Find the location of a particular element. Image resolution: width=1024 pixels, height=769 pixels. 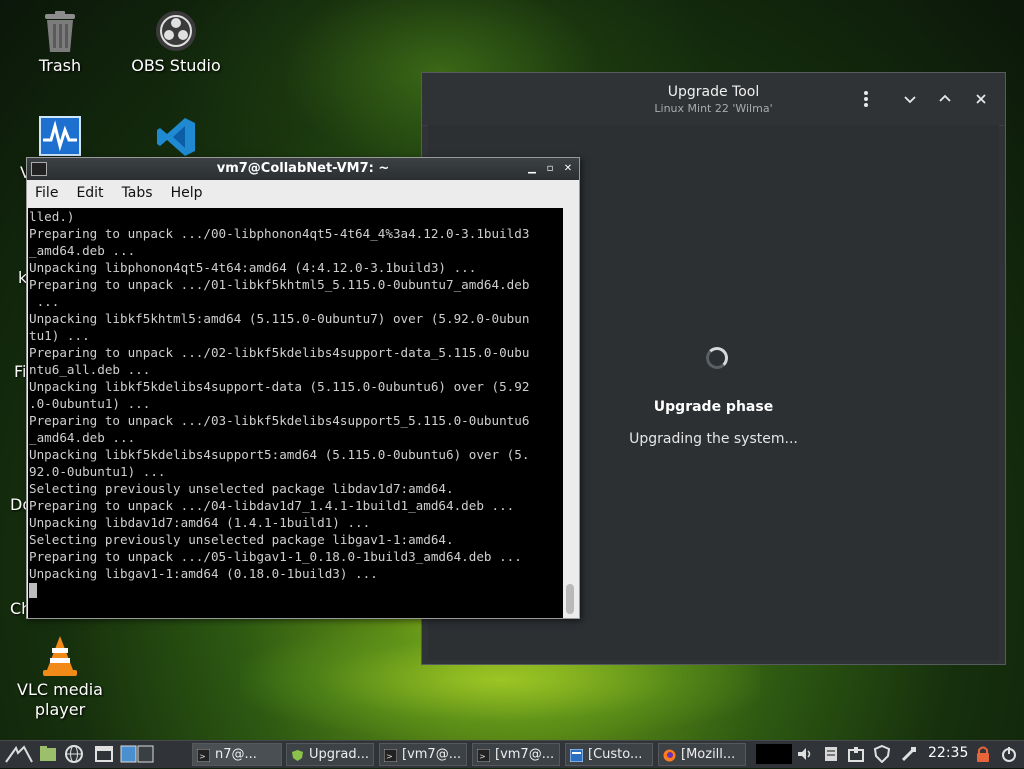

more-options-icon is located at coordinates (866, 99).